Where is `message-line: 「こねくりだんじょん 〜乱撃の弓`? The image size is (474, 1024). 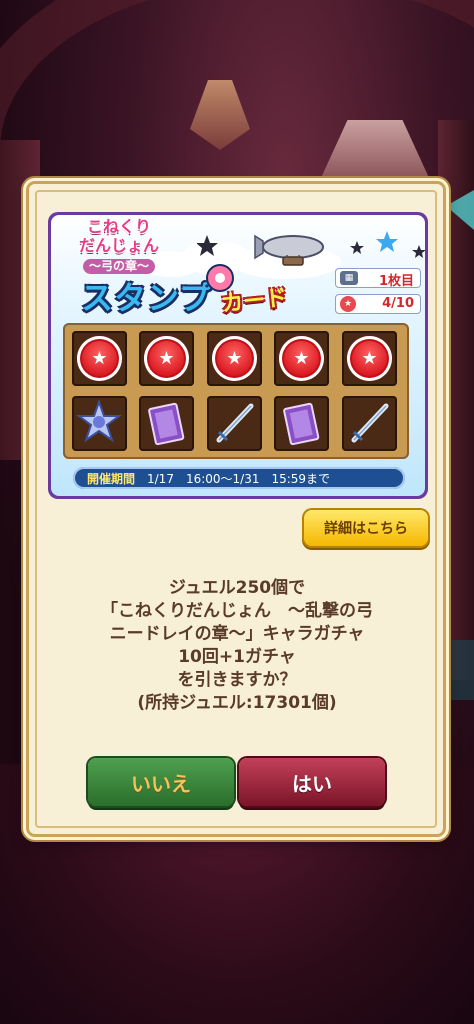 message-line: 「こねくりだんじょん 〜乱撃の弓 is located at coordinates (237, 611).